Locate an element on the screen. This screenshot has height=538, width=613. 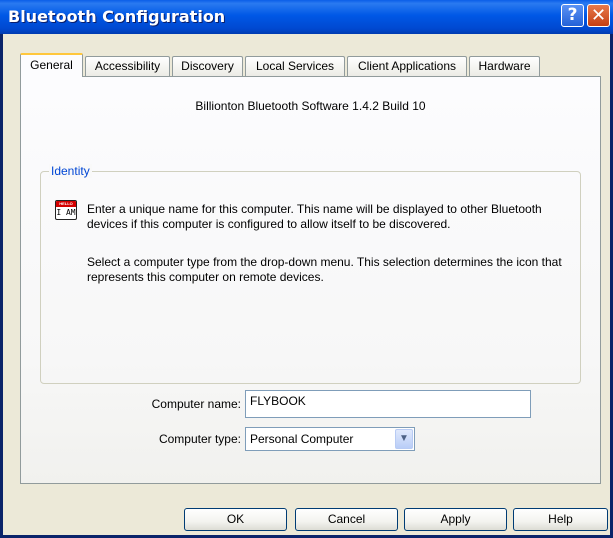
tab-general: General is located at coordinates (51, 65).